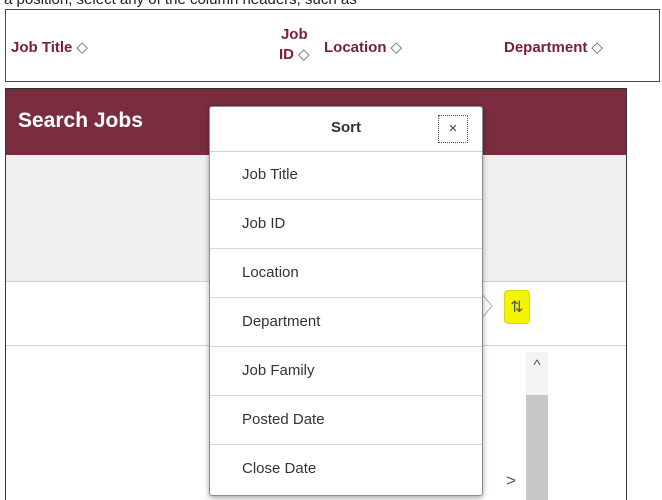 The width and height of the screenshot is (662, 500). I want to click on column-header-bar: Job Title ◇ Job ID ◇ Location ◇ Department ◇, so click(332, 45).